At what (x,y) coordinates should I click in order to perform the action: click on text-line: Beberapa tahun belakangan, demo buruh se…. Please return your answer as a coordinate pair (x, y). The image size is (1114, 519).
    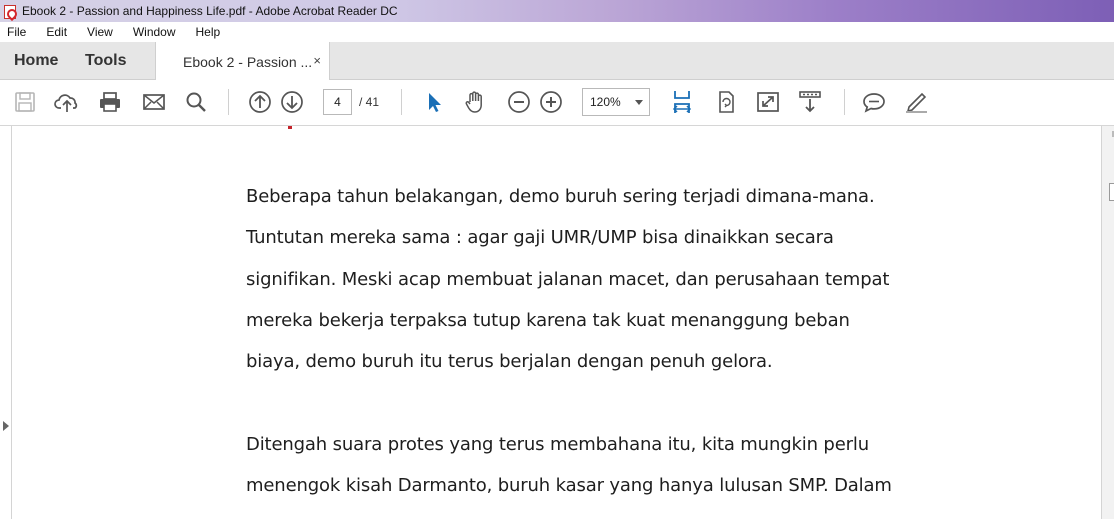
    Looking at the image, I should click on (560, 196).